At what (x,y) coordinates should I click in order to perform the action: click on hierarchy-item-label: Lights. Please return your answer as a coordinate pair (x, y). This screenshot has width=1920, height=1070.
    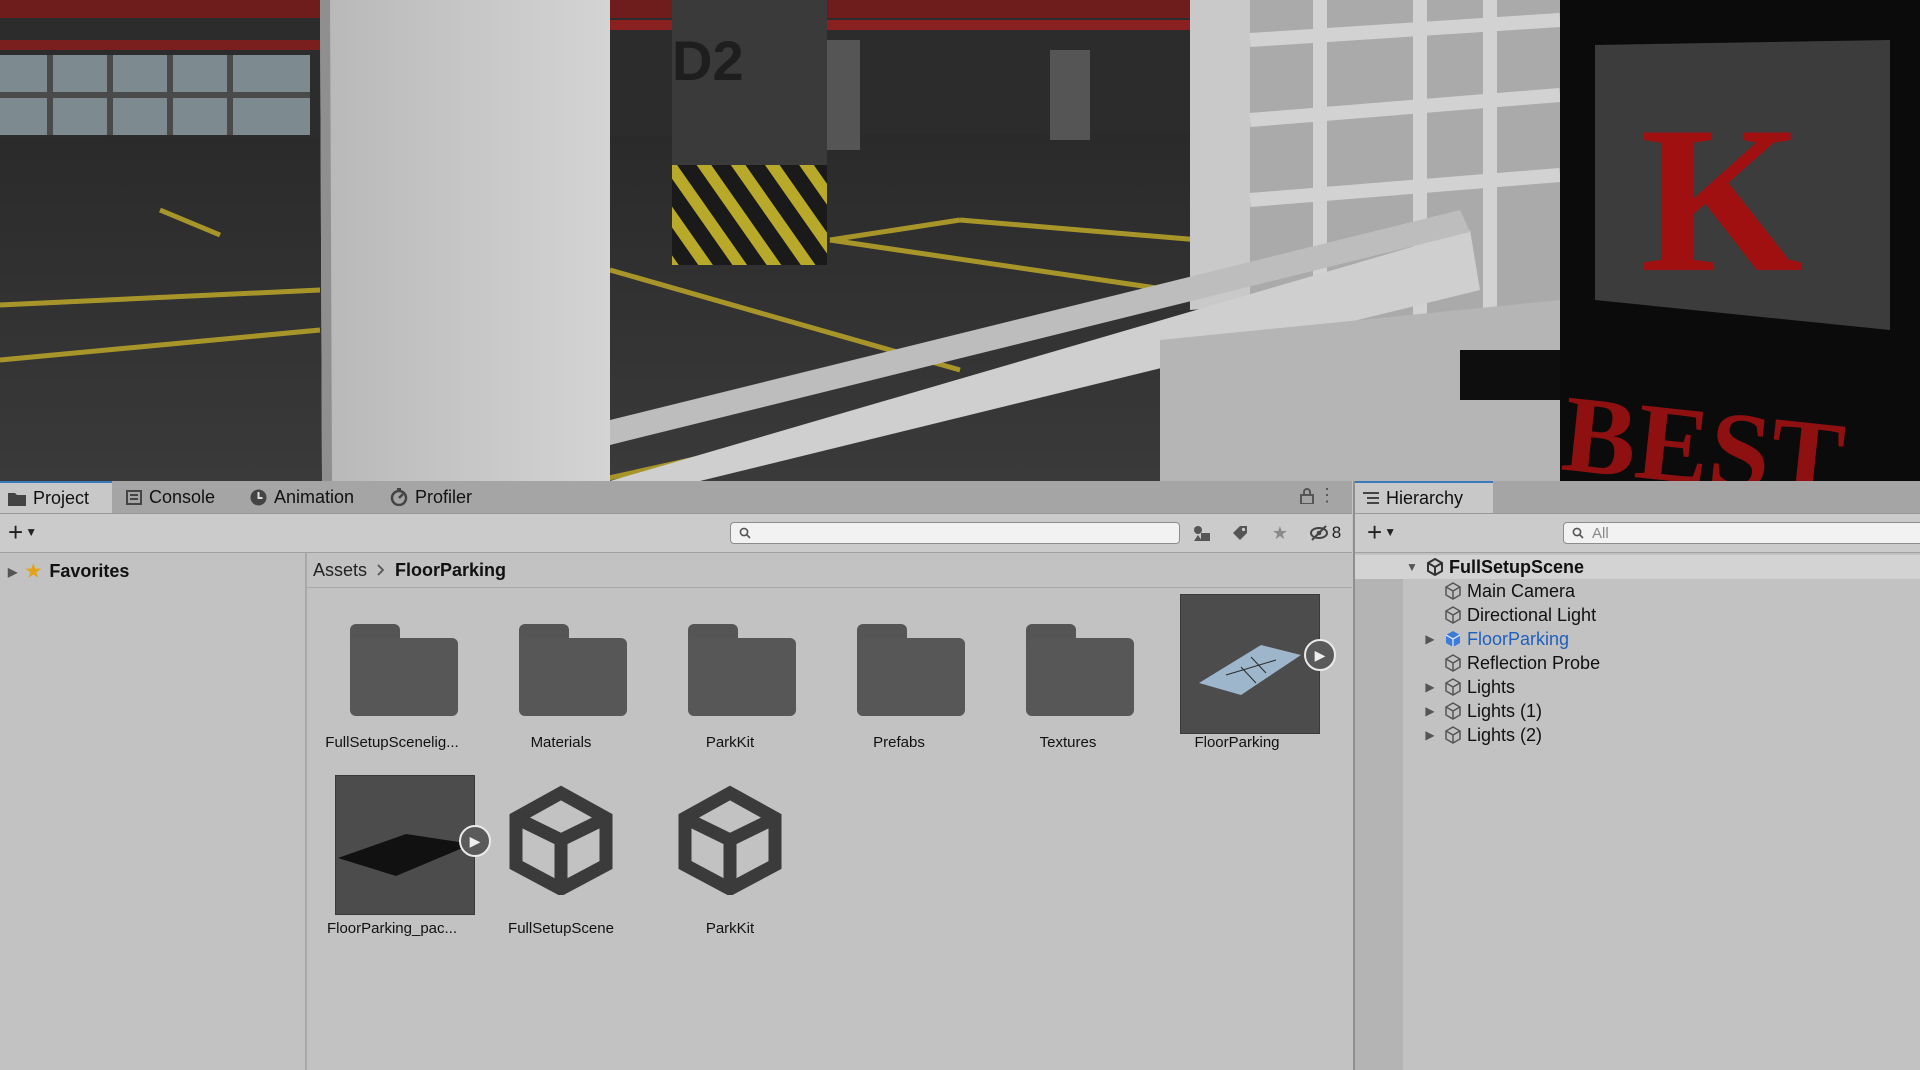
    Looking at the image, I should click on (1491, 686).